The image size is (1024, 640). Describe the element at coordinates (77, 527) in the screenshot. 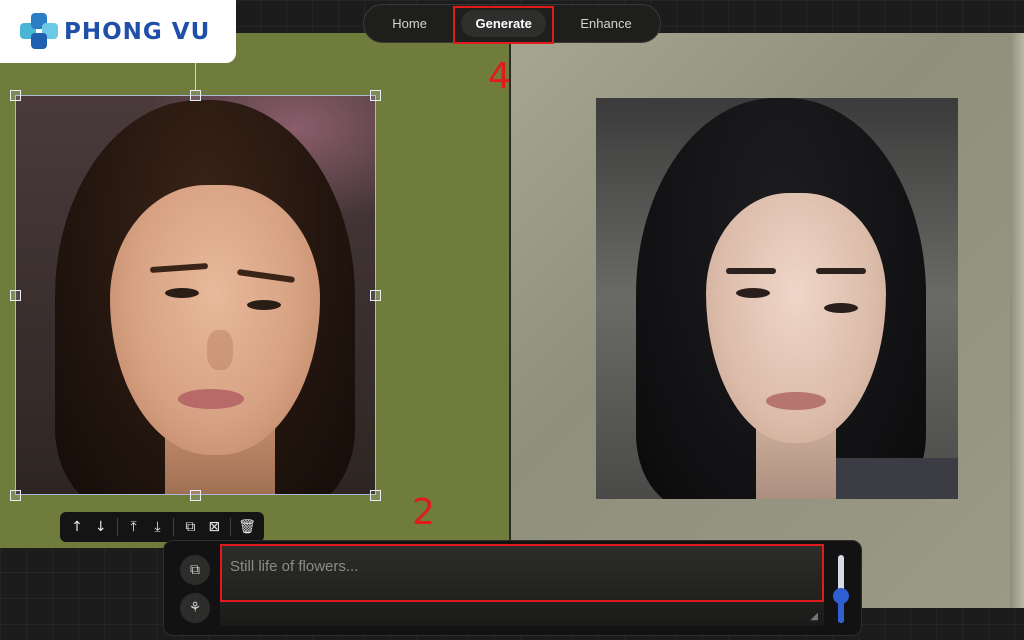

I see `arrow-up-icon: ↑` at that location.